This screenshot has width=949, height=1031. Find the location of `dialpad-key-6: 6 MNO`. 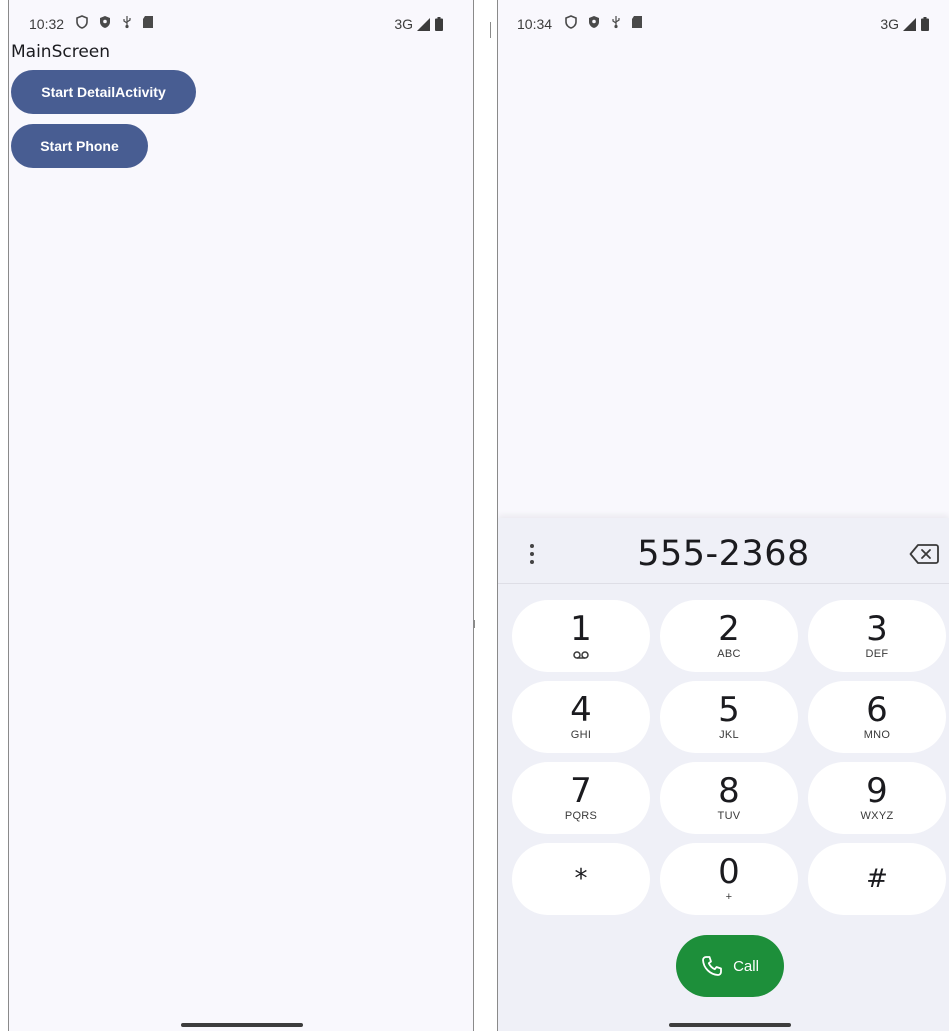

dialpad-key-6: 6 MNO is located at coordinates (877, 717).